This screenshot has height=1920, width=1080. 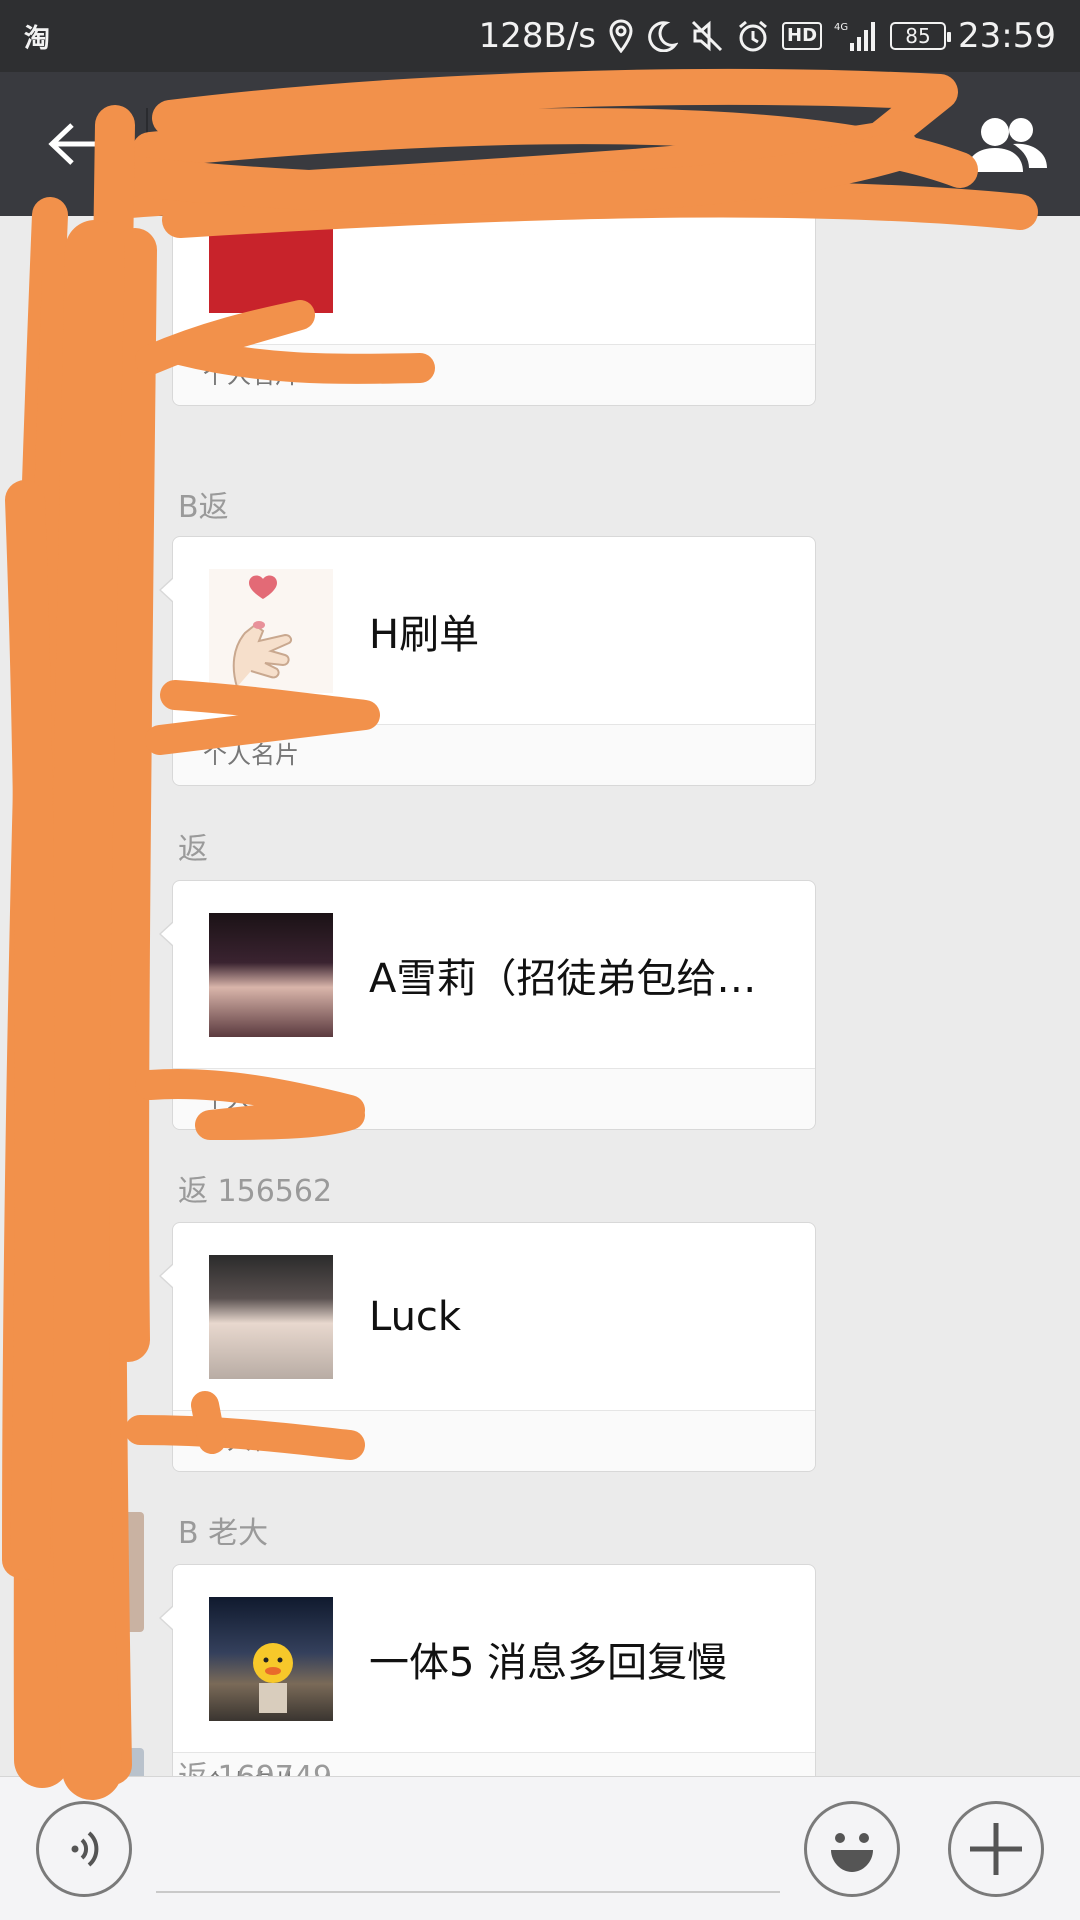 I want to click on network-speed: 128B/s, so click(x=537, y=36).